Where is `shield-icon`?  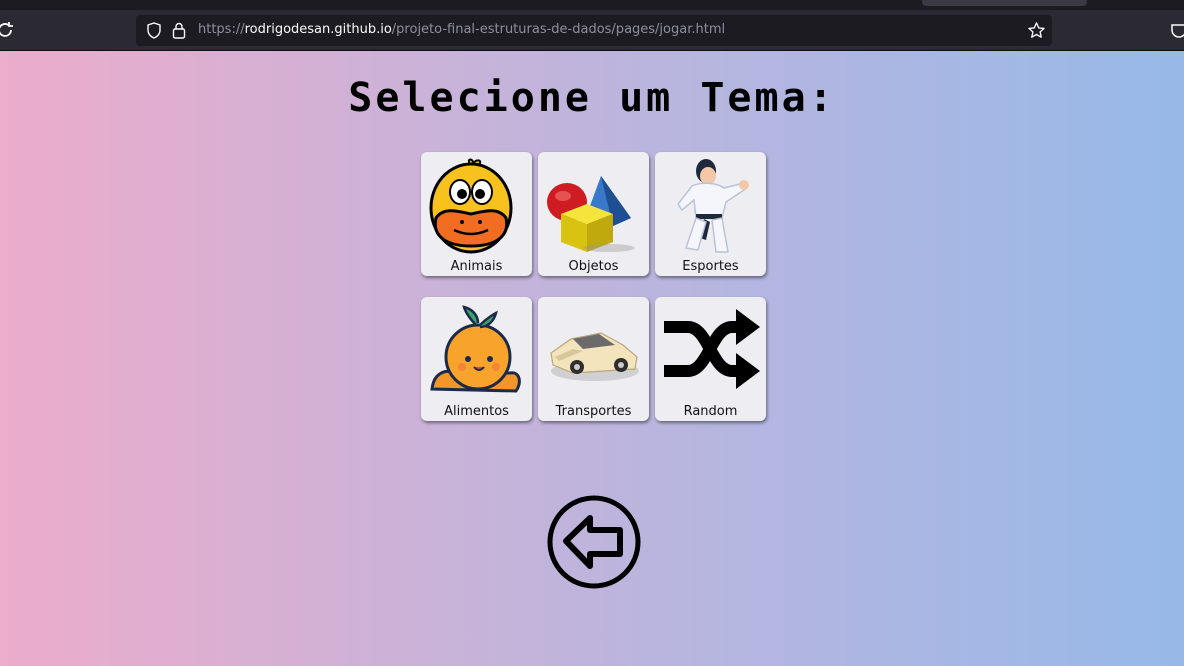
shield-icon is located at coordinates (154, 30).